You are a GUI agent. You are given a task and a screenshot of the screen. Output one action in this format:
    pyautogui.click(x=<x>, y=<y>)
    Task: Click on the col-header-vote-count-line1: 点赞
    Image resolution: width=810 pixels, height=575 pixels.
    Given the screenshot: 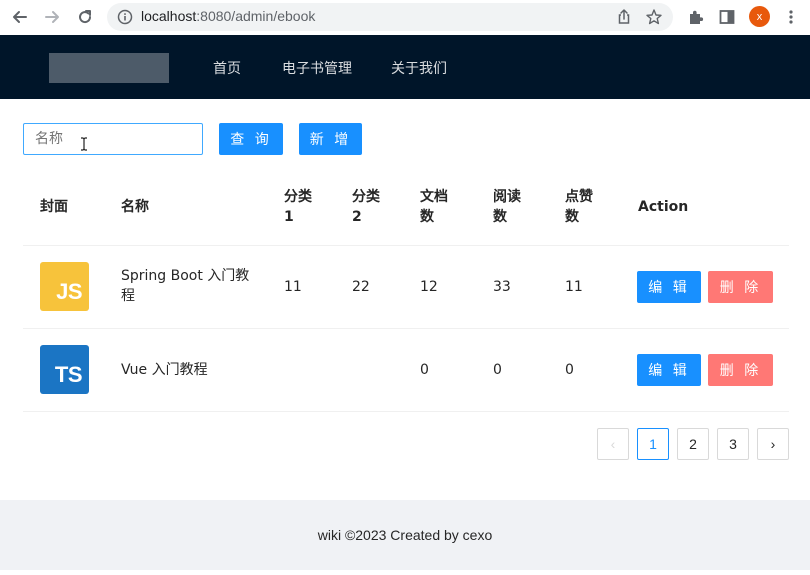 What is the action you would take?
    pyautogui.click(x=579, y=197)
    